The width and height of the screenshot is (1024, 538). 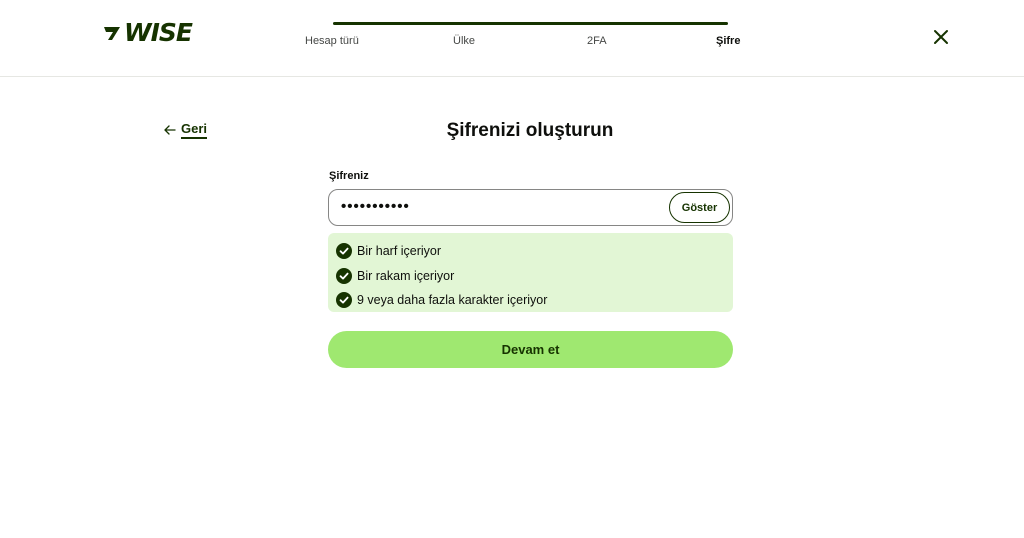 What do you see at coordinates (112, 33) in the screenshot?
I see `wise-flag-icon` at bounding box center [112, 33].